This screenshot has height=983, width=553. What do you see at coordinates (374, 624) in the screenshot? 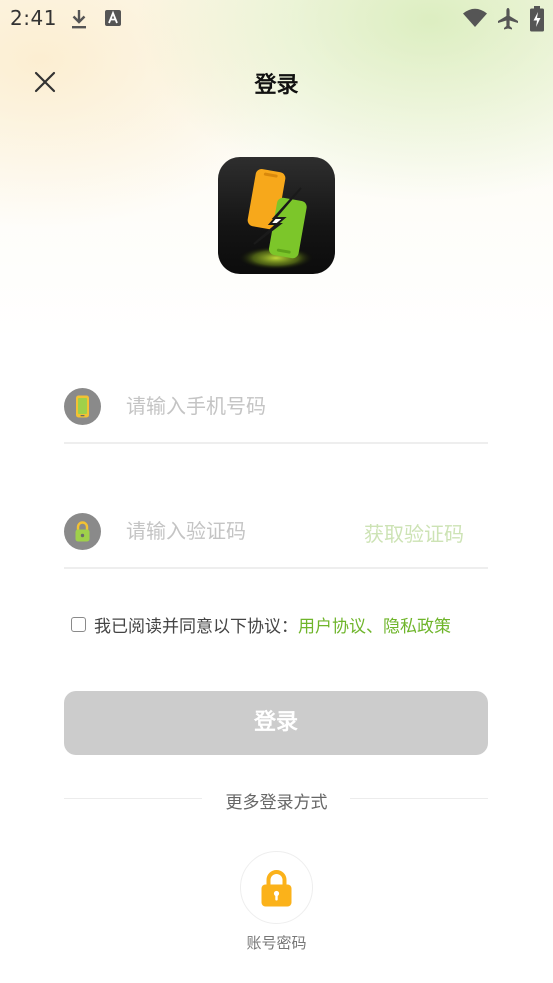
I see `agreement-link: 用户协议、隐私政策` at bounding box center [374, 624].